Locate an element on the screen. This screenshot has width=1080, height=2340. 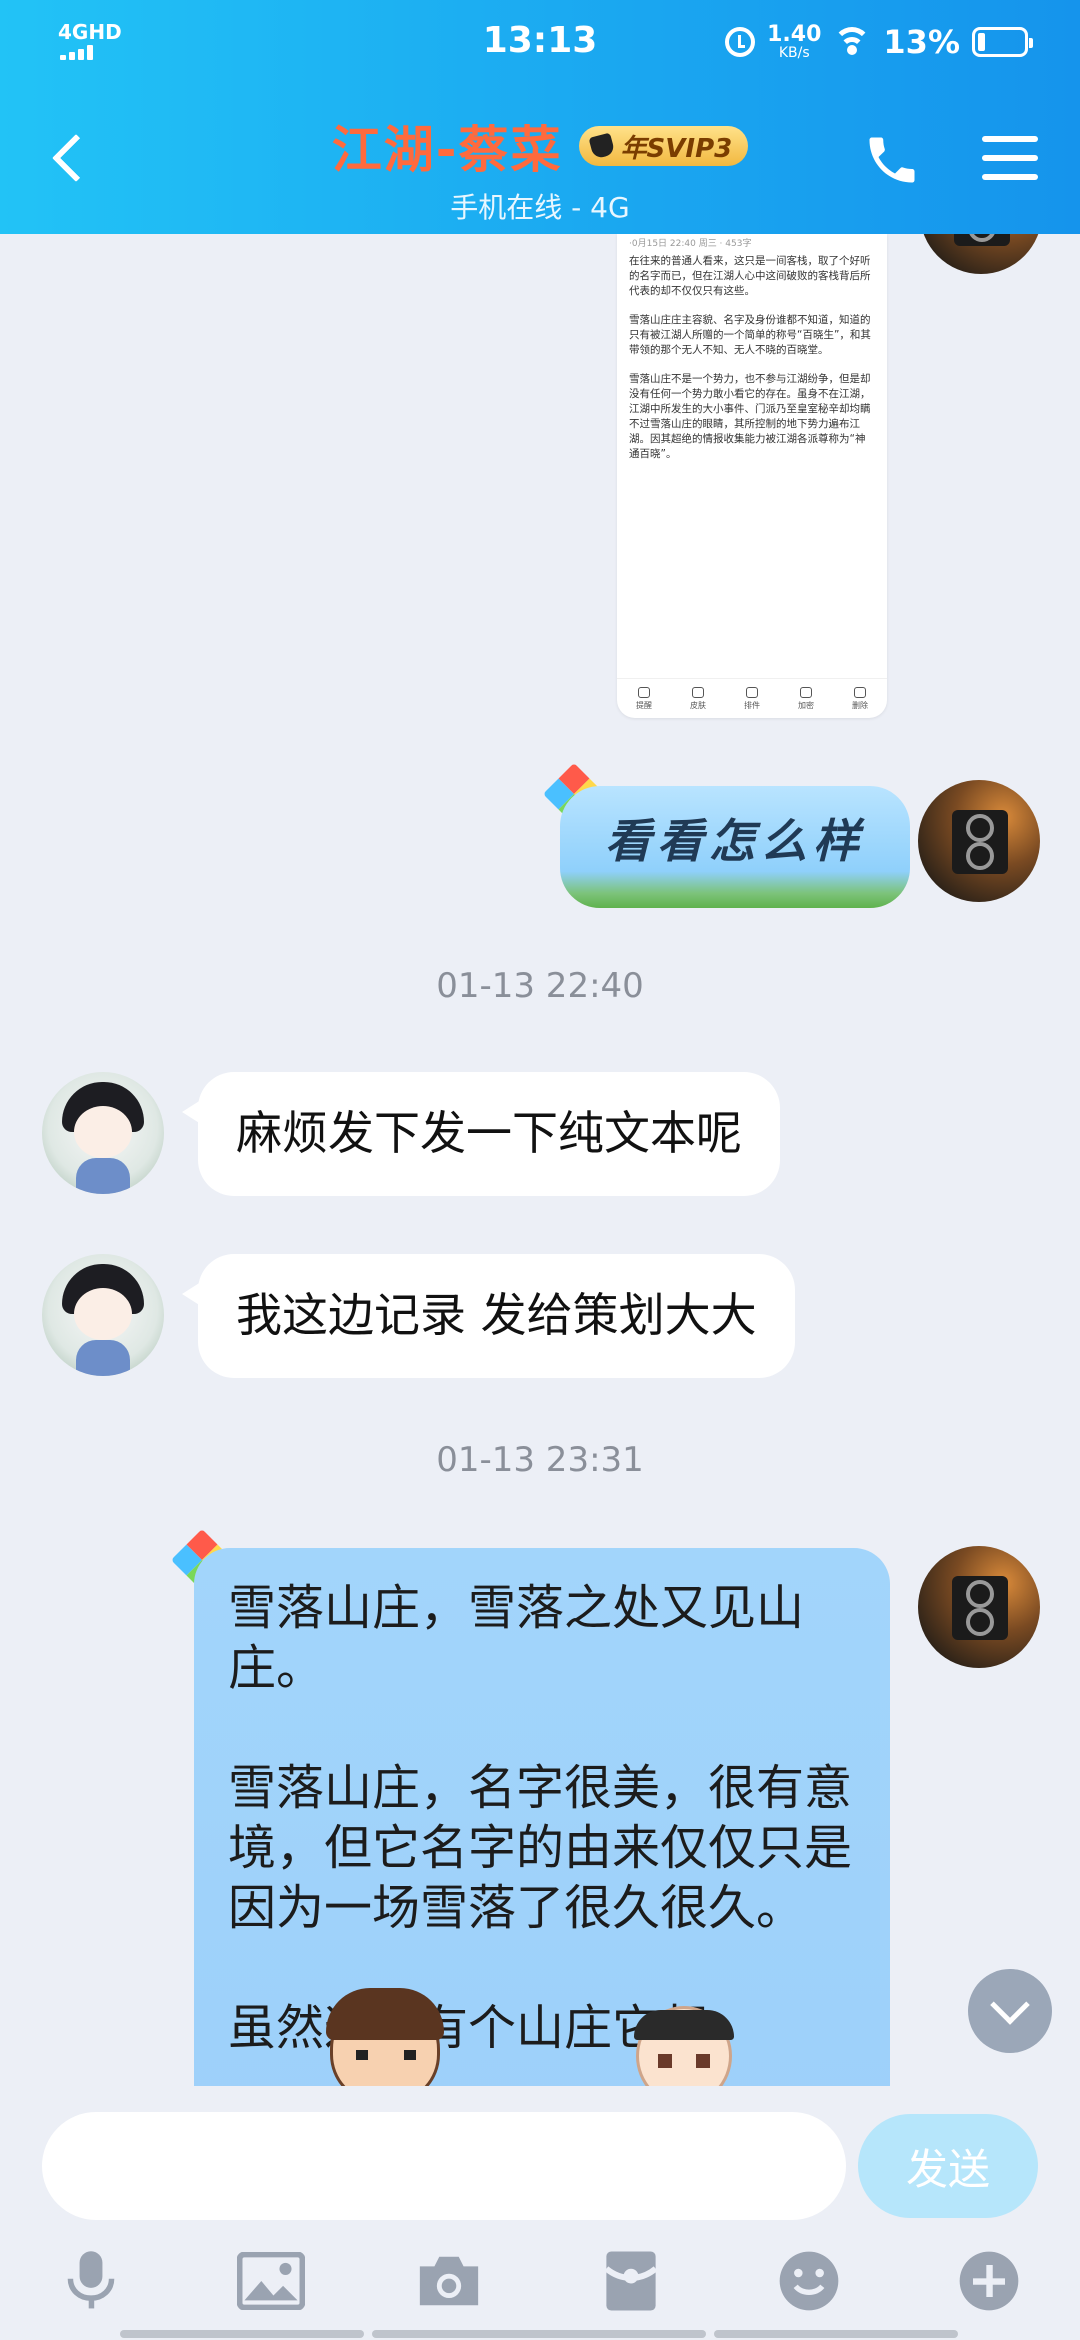
voice-button is located at coordinates (91, 2281).